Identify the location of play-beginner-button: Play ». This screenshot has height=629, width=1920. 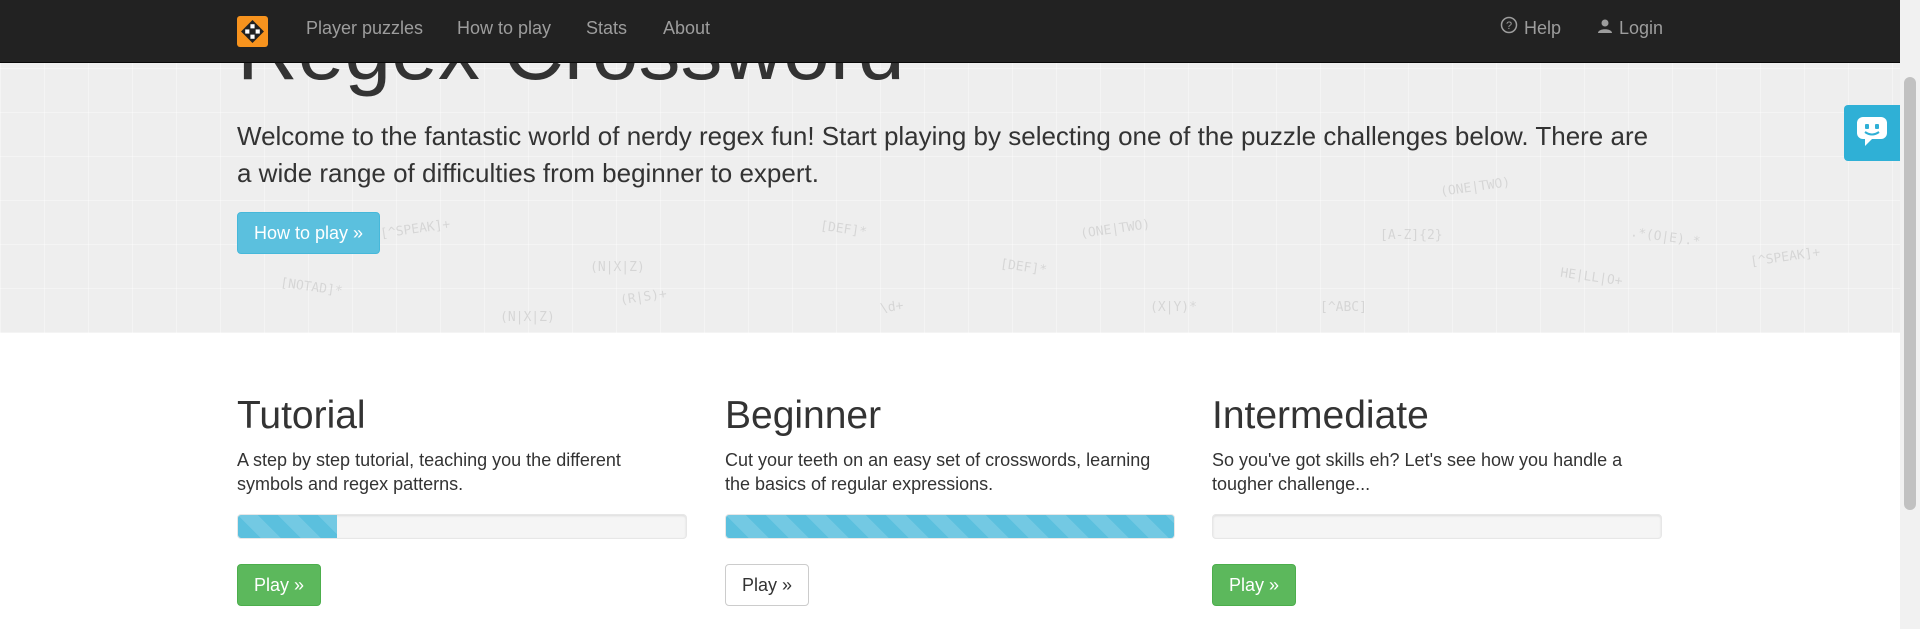
(767, 585).